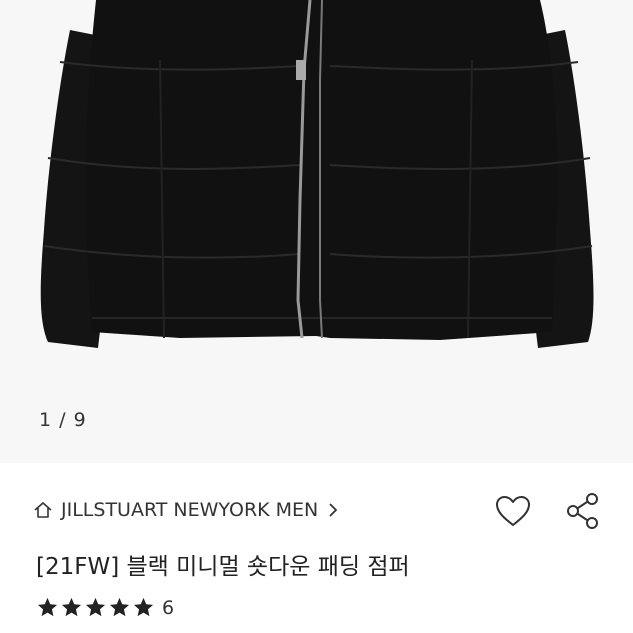  I want to click on image-counter: 1 / 9, so click(63, 420).